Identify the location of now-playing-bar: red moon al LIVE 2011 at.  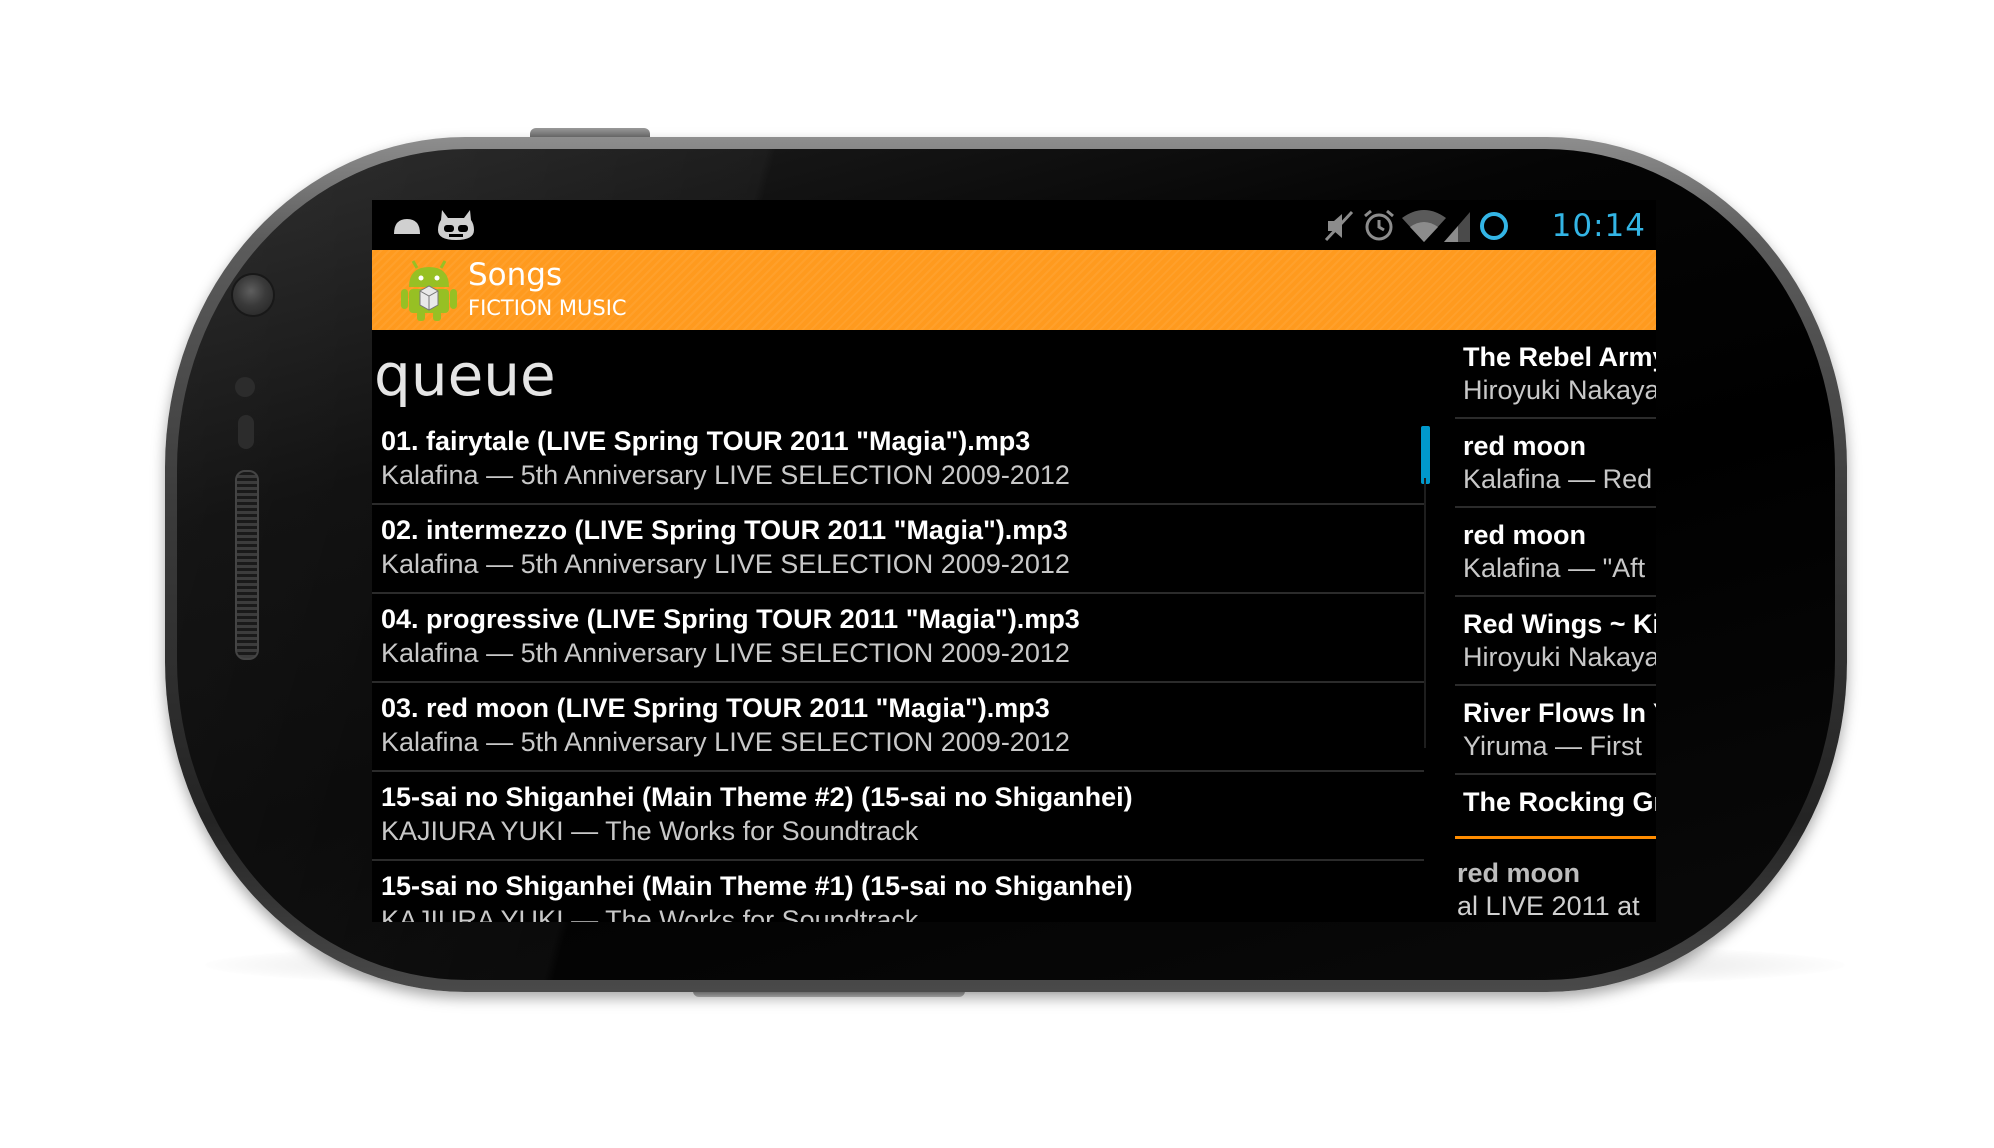
(1555, 890).